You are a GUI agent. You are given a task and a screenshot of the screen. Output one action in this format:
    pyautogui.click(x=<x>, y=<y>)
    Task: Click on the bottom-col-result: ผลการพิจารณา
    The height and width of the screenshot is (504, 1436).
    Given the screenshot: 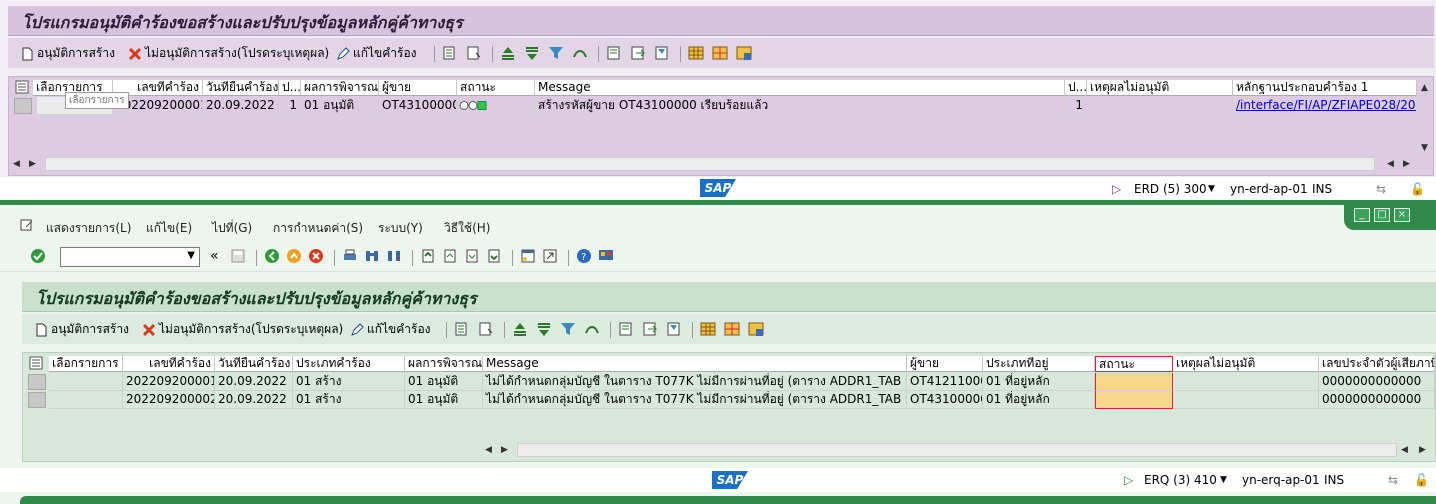 What is the action you would take?
    pyautogui.click(x=444, y=364)
    